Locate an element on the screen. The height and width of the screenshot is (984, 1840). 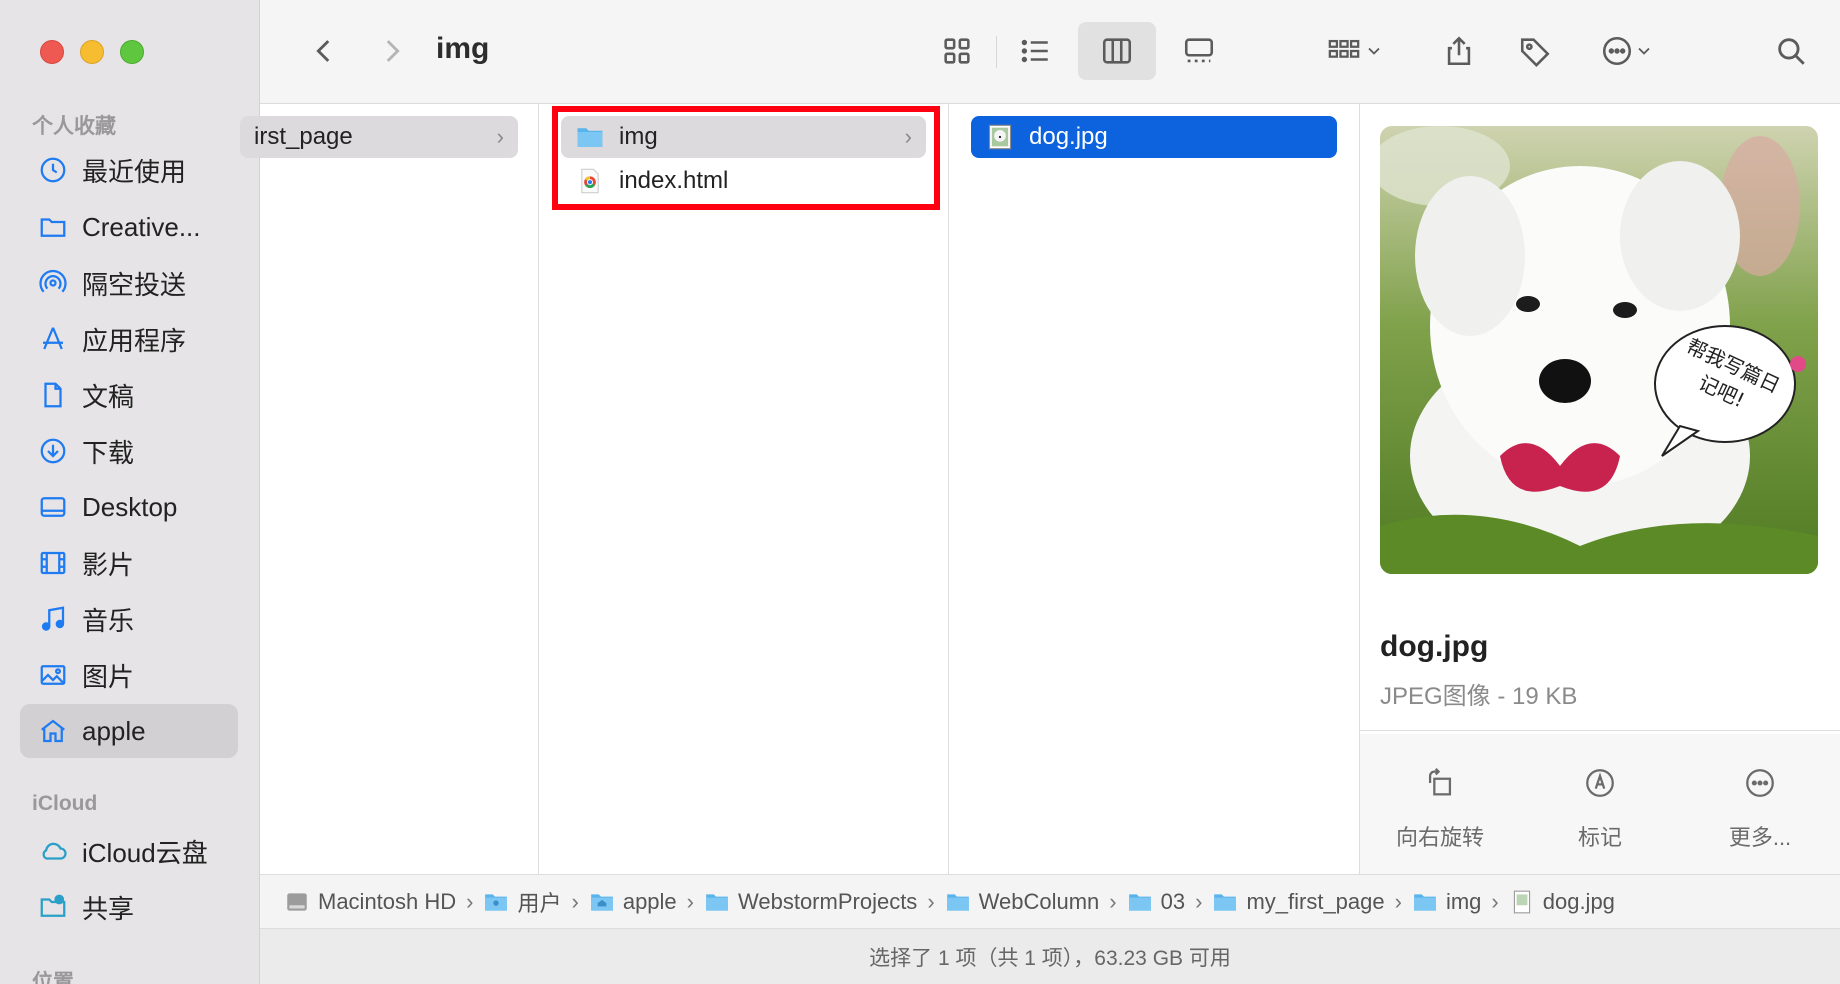
path-item: WebColumn › is located at coordinates (1031, 902).